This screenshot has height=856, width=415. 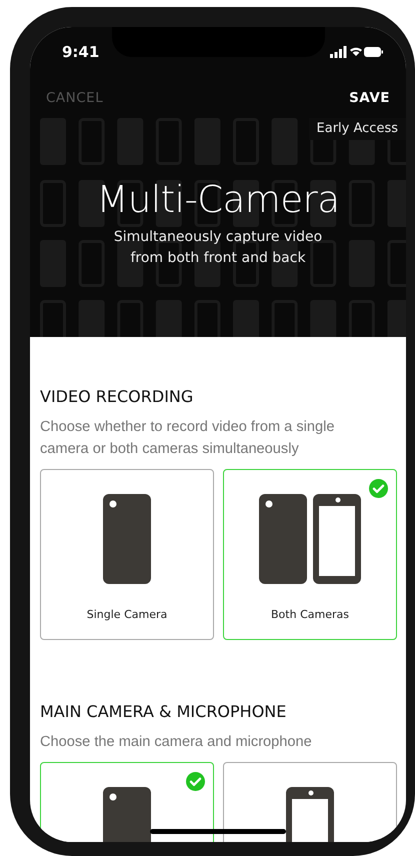 What do you see at coordinates (127, 614) in the screenshot?
I see `option-label: Single Camera` at bounding box center [127, 614].